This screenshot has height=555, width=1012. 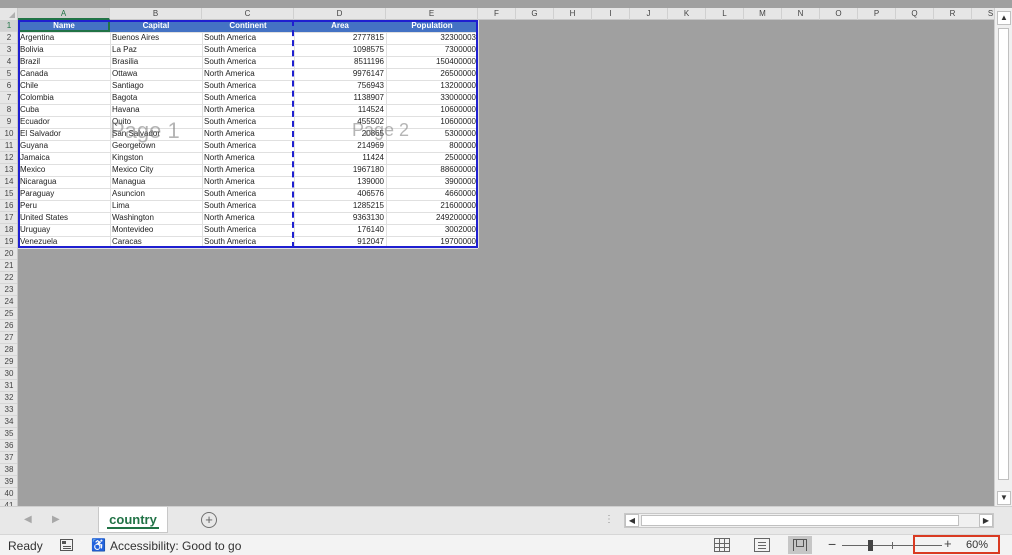 I want to click on table-cell: Uruguay, so click(x=64, y=230).